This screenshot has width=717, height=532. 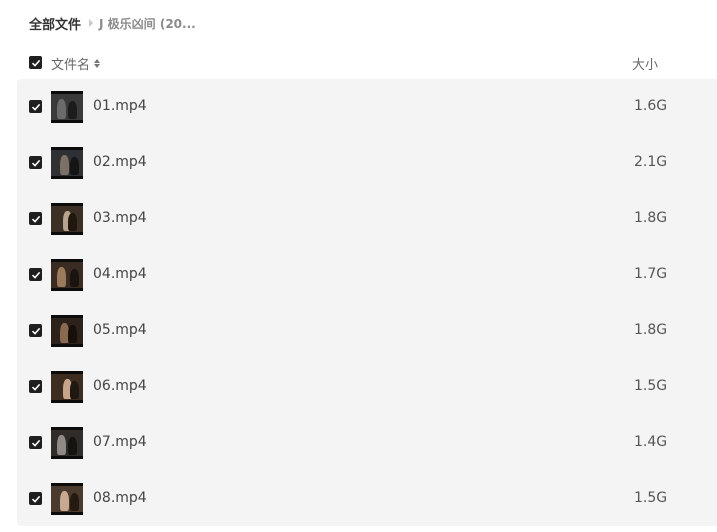 What do you see at coordinates (358, 63) in the screenshot?
I see `list-header: 文件名 大小` at bounding box center [358, 63].